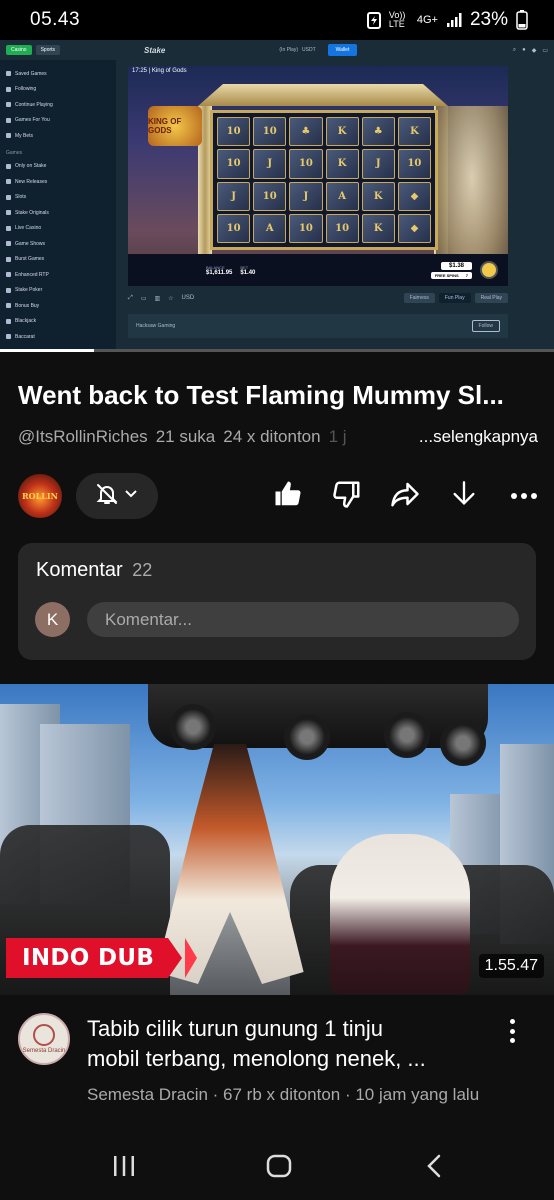 The image size is (554, 1200). I want to click on more-vertical-icon, so click(512, 1040).